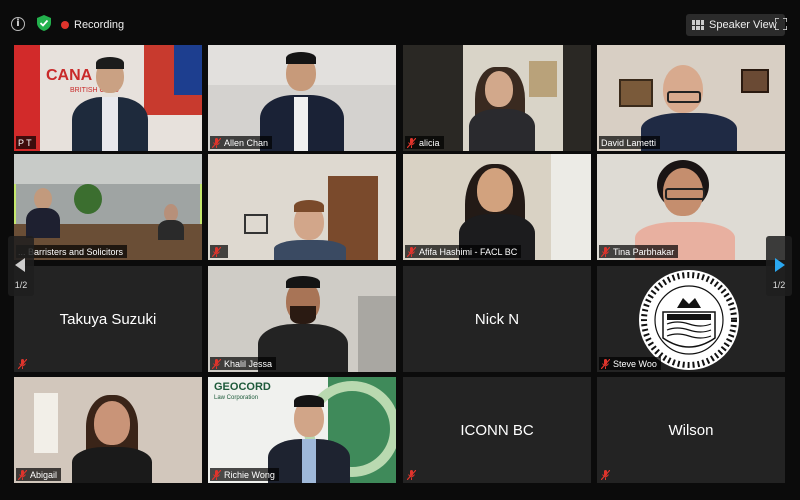  I want to click on participant-name: alicia, so click(429, 142).